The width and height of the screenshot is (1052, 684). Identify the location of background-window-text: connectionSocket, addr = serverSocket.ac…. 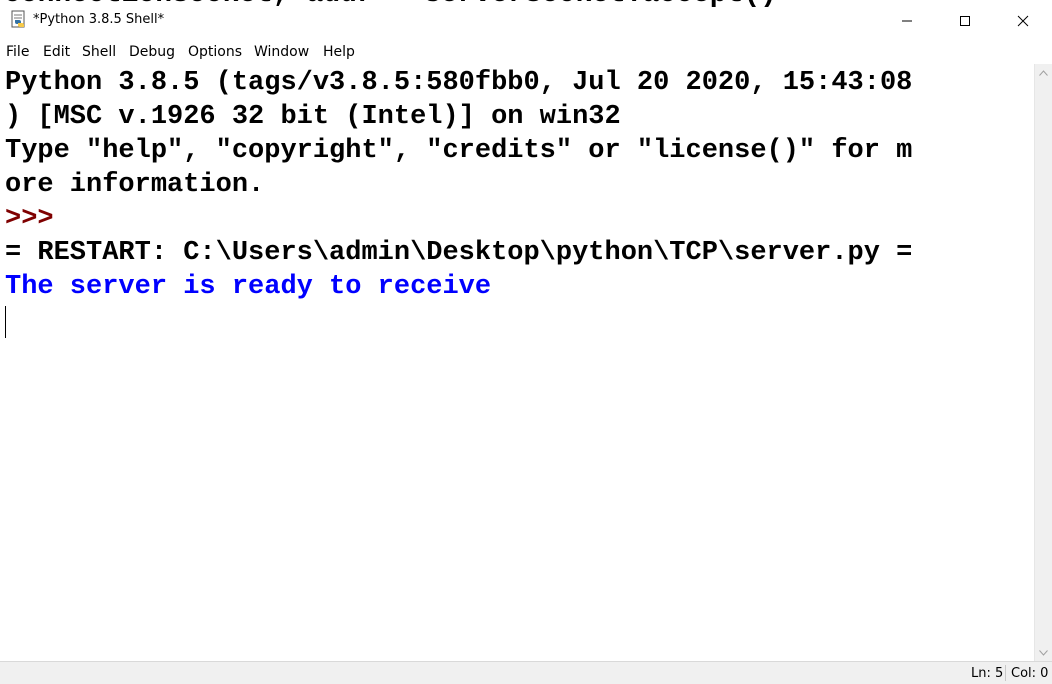
(390, 5).